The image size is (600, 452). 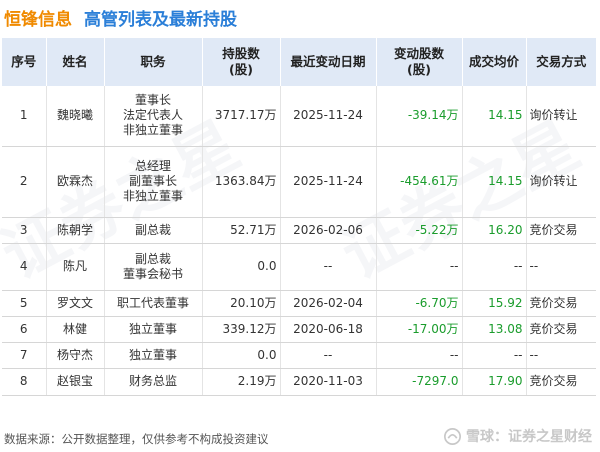 What do you see at coordinates (241, 230) in the screenshot?
I see `cell-shares: 52.71万` at bounding box center [241, 230].